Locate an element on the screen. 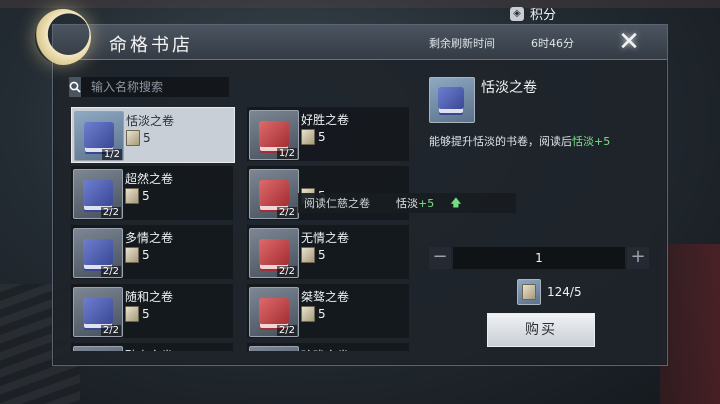  read-tooltip: 阅读仁慈之卷 恬淡 +5 🡅 is located at coordinates (407, 203).